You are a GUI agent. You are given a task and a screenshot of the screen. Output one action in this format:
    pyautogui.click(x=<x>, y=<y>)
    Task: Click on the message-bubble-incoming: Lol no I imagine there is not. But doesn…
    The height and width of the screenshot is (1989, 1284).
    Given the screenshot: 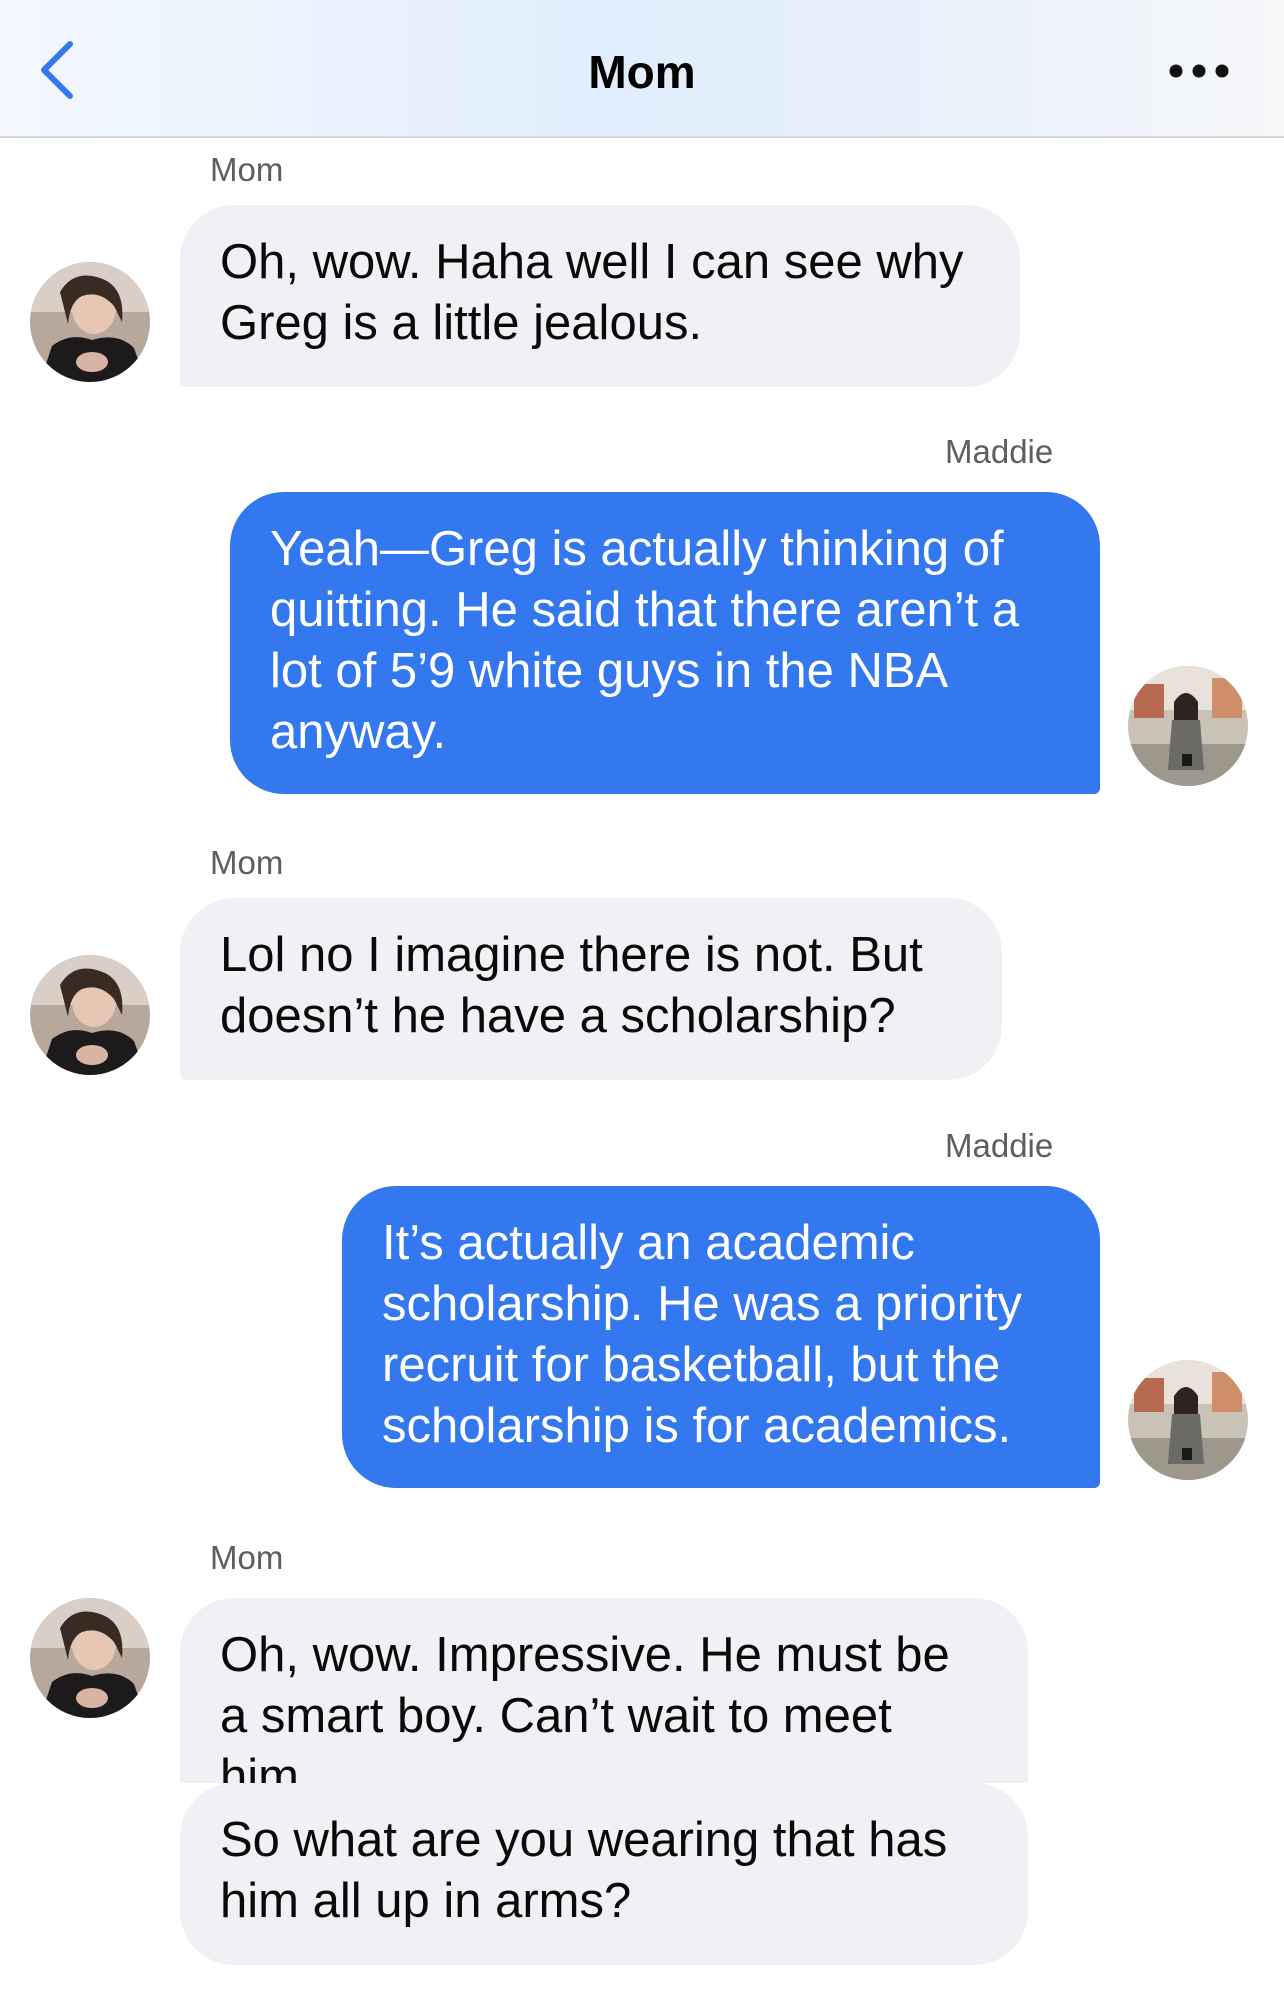 What is the action you would take?
    pyautogui.click(x=591, y=989)
    